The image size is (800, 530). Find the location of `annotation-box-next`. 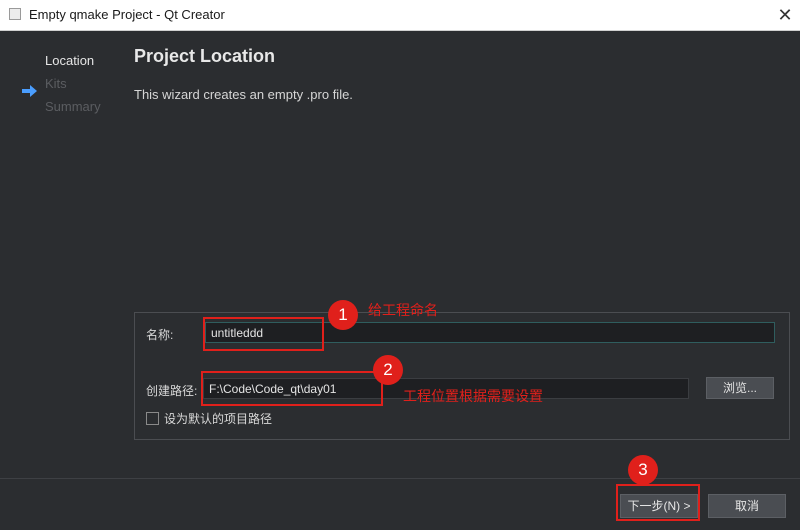

annotation-box-next is located at coordinates (658, 502).